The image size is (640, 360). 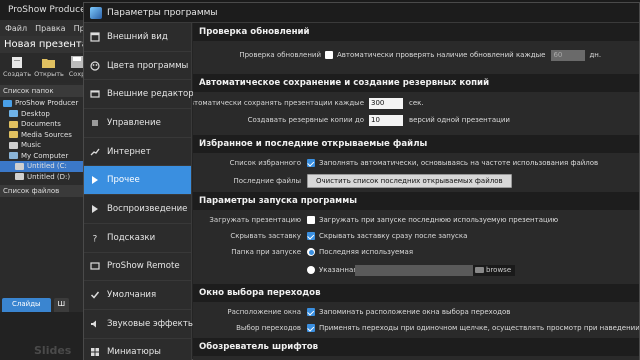 I want to click on app-icon, so click(x=7, y=103).